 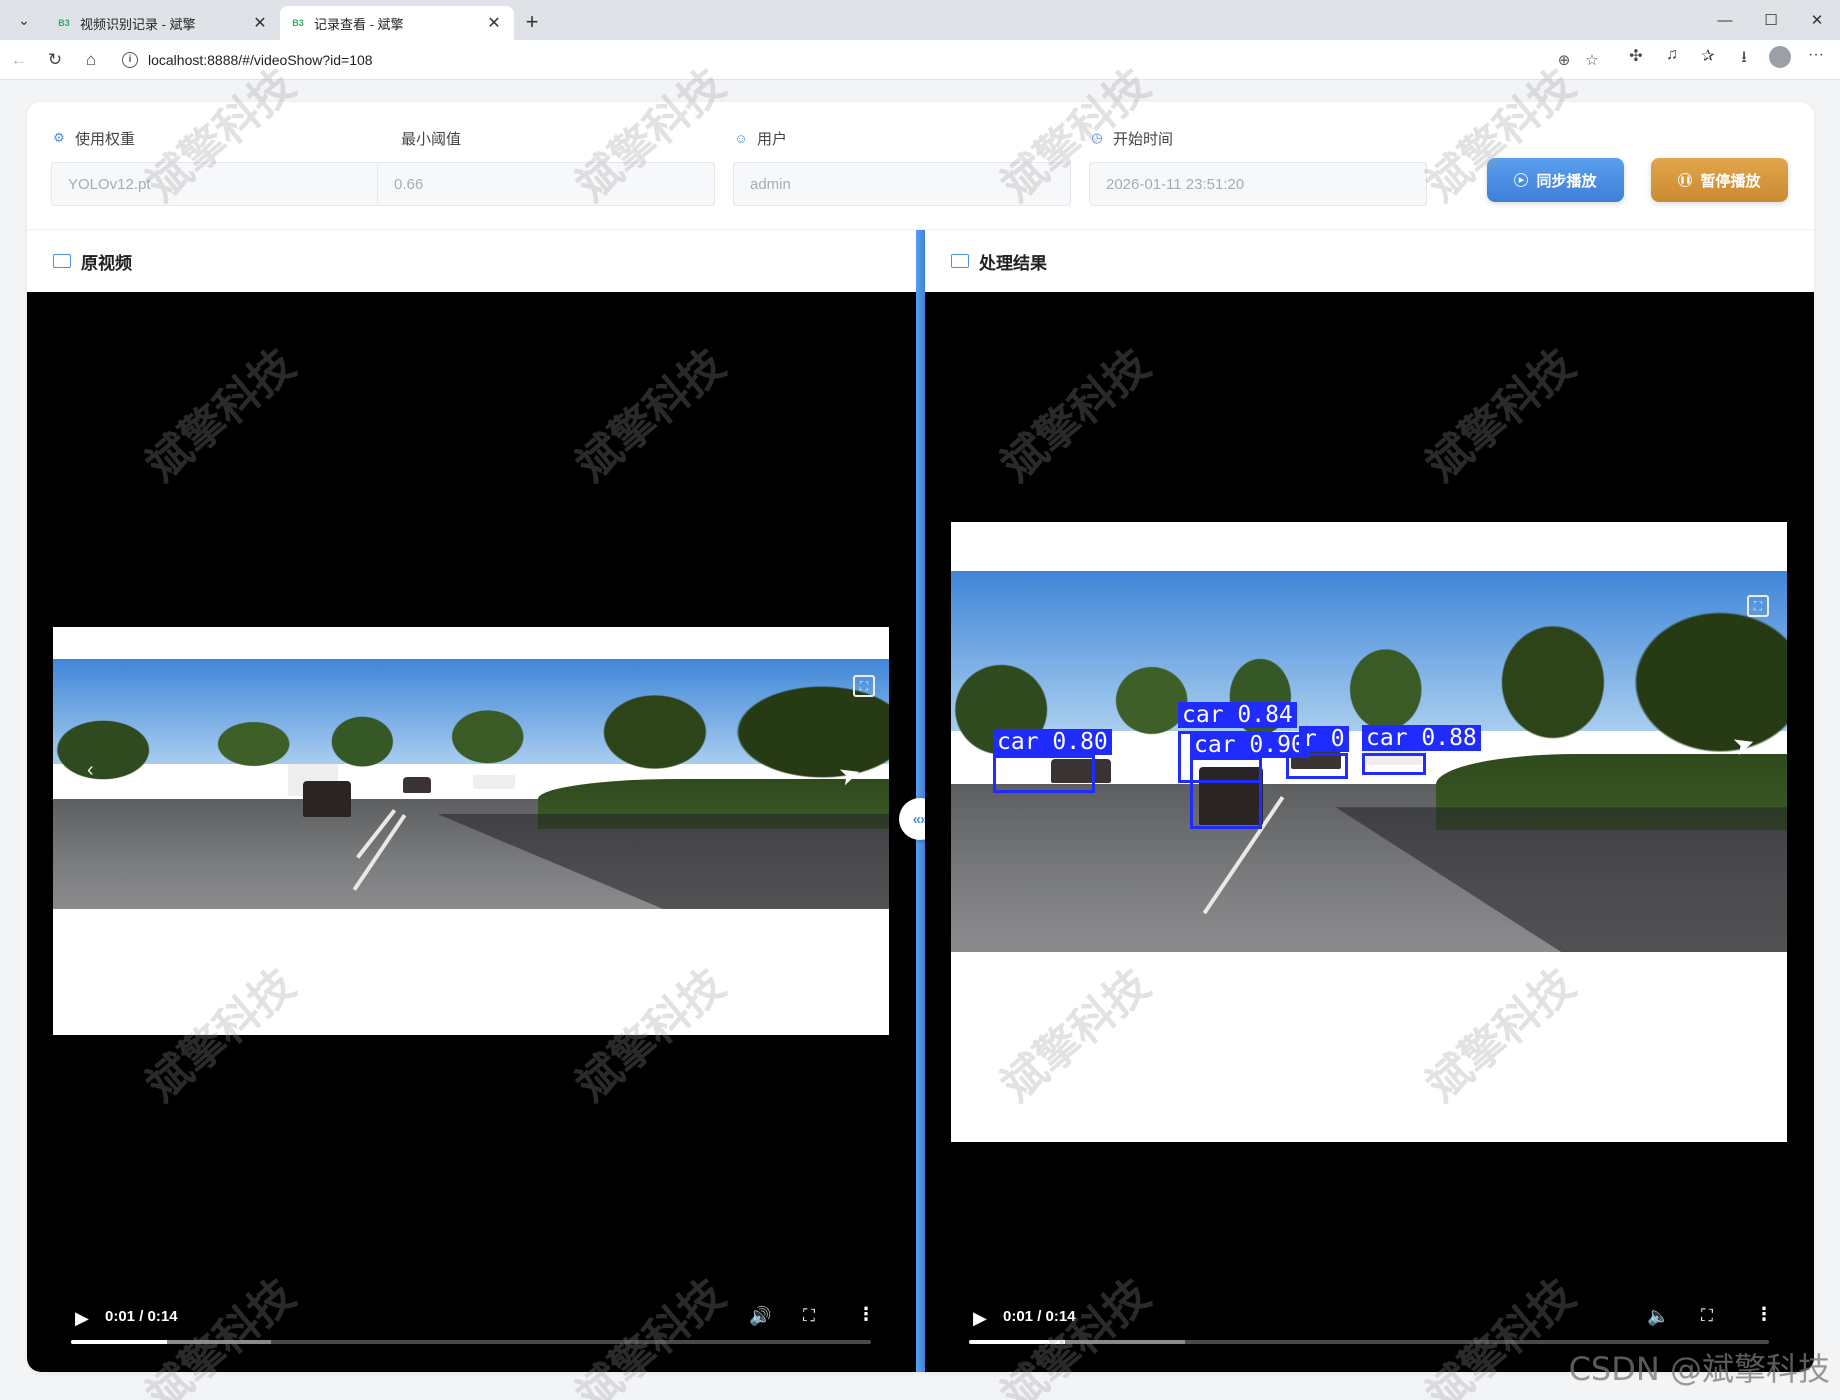 I want to click on original-video-frame: ⛶ ➤ ‹, so click(x=471, y=831).